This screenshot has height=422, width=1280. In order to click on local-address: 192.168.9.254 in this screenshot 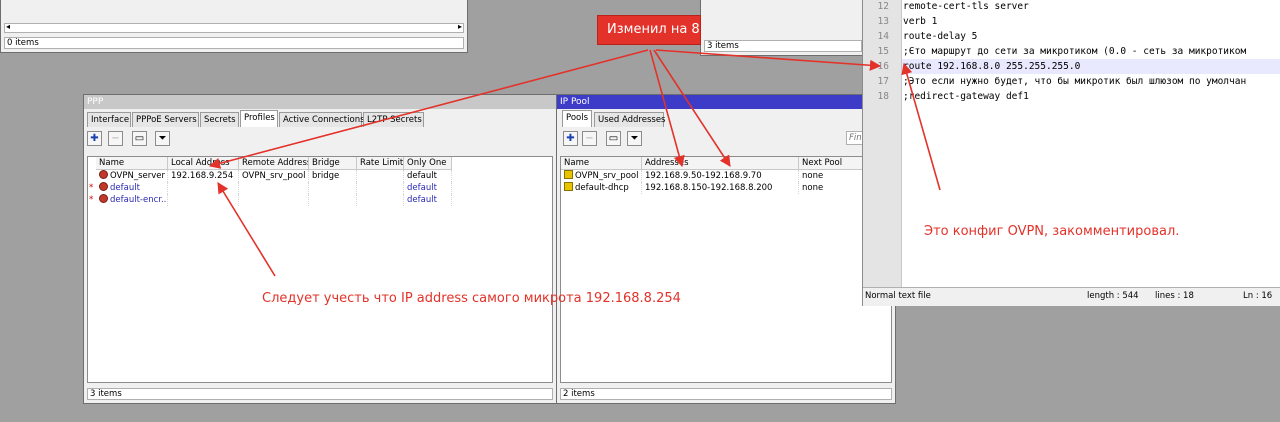, I will do `click(203, 176)`.